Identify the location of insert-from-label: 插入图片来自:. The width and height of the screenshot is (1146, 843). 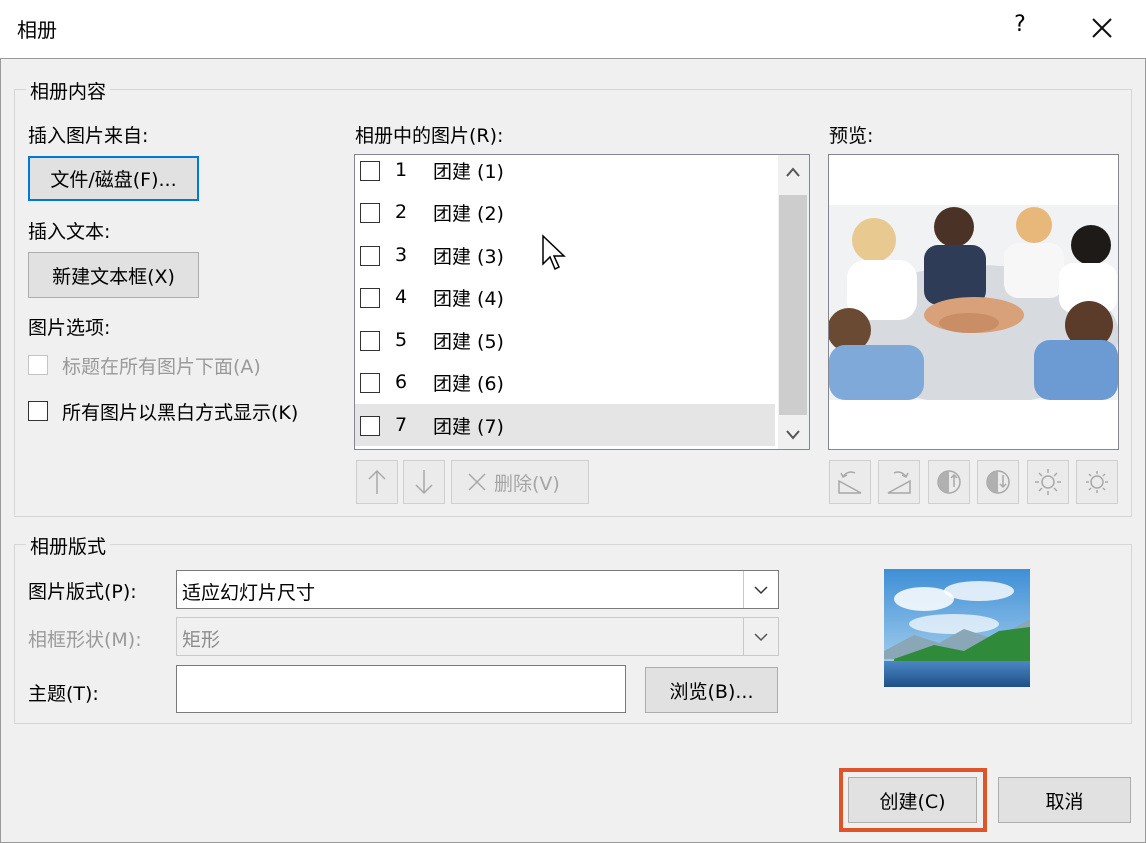
(88, 136).